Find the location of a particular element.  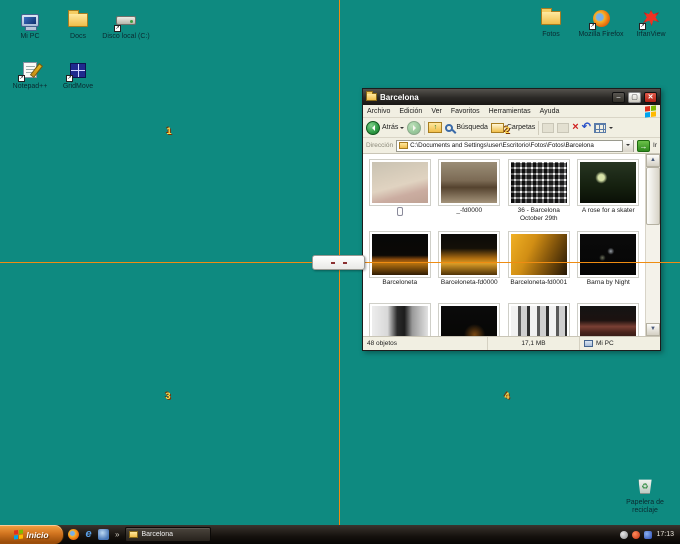

quick-launch-firefox-icon is located at coordinates (73, 534).